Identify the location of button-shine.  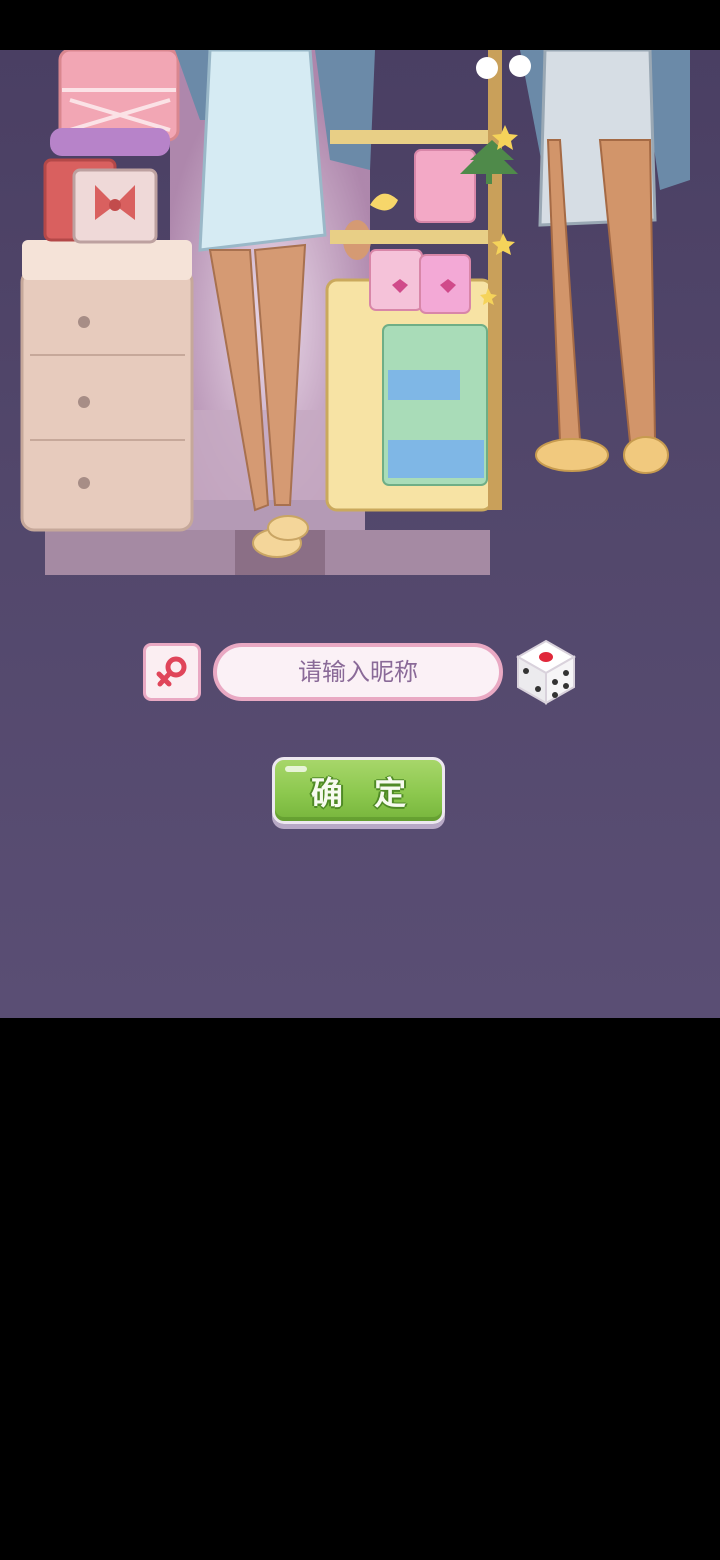
(296, 769).